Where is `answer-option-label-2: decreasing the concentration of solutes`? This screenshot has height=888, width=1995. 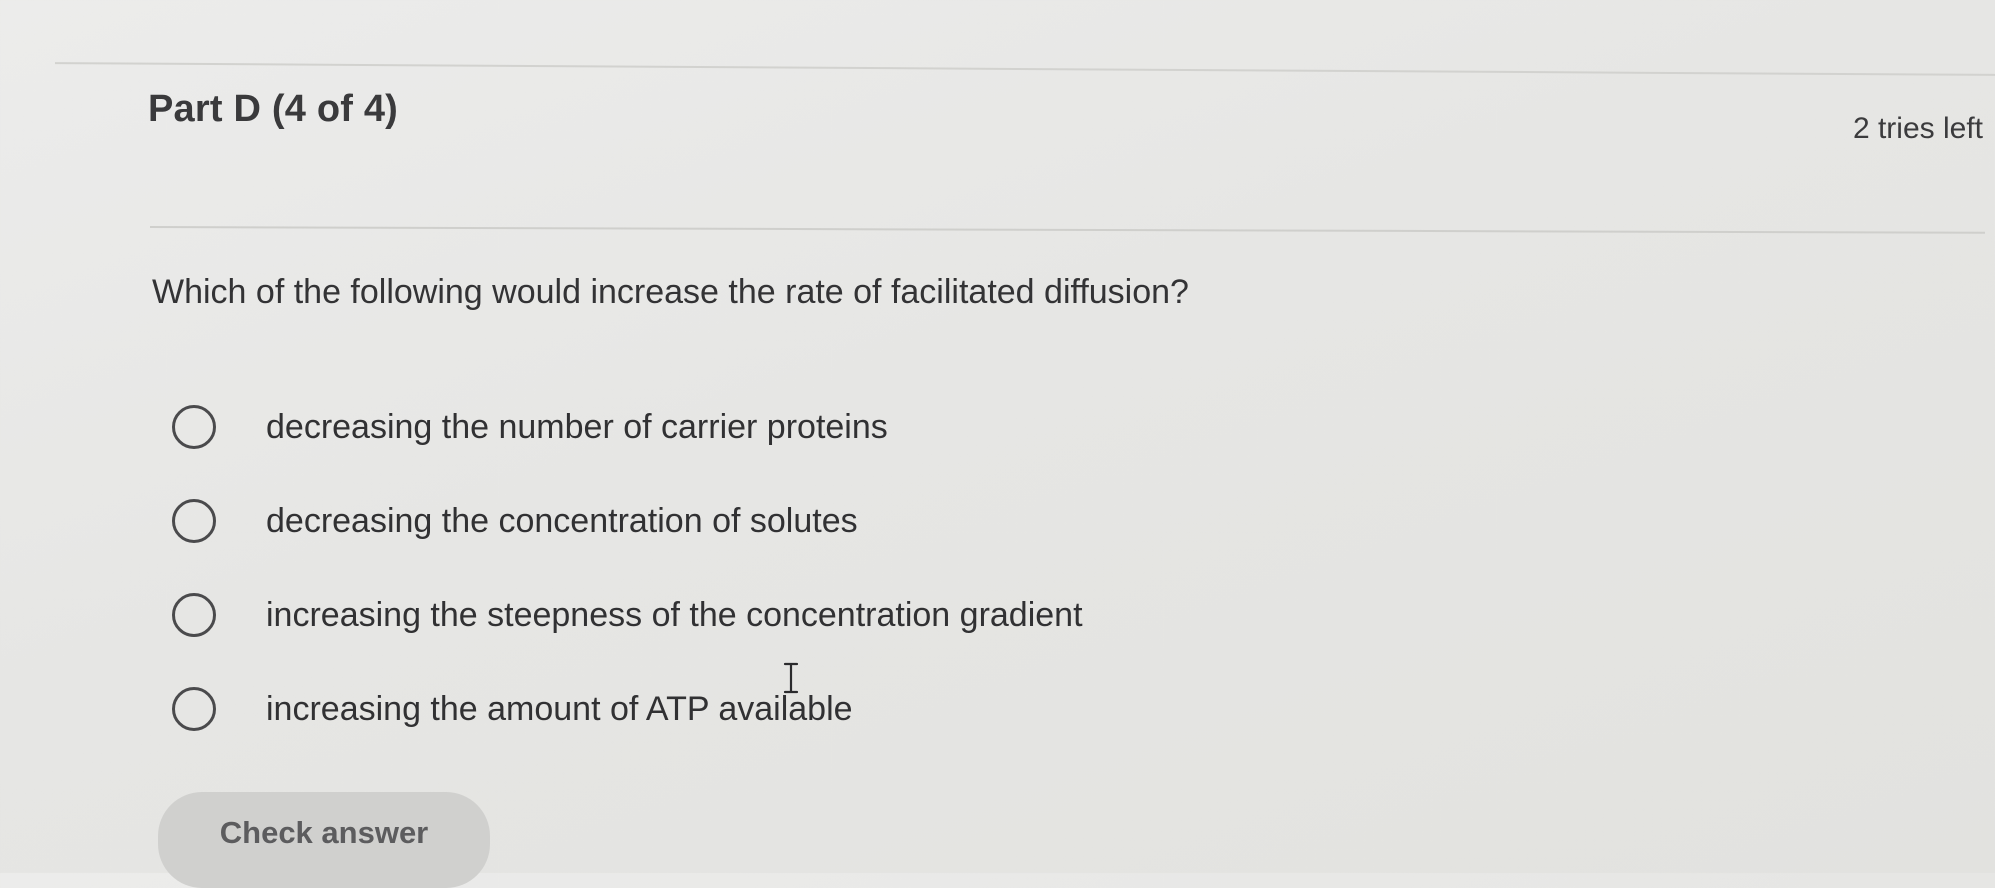
answer-option-label-2: decreasing the concentration of solutes is located at coordinates (562, 521).